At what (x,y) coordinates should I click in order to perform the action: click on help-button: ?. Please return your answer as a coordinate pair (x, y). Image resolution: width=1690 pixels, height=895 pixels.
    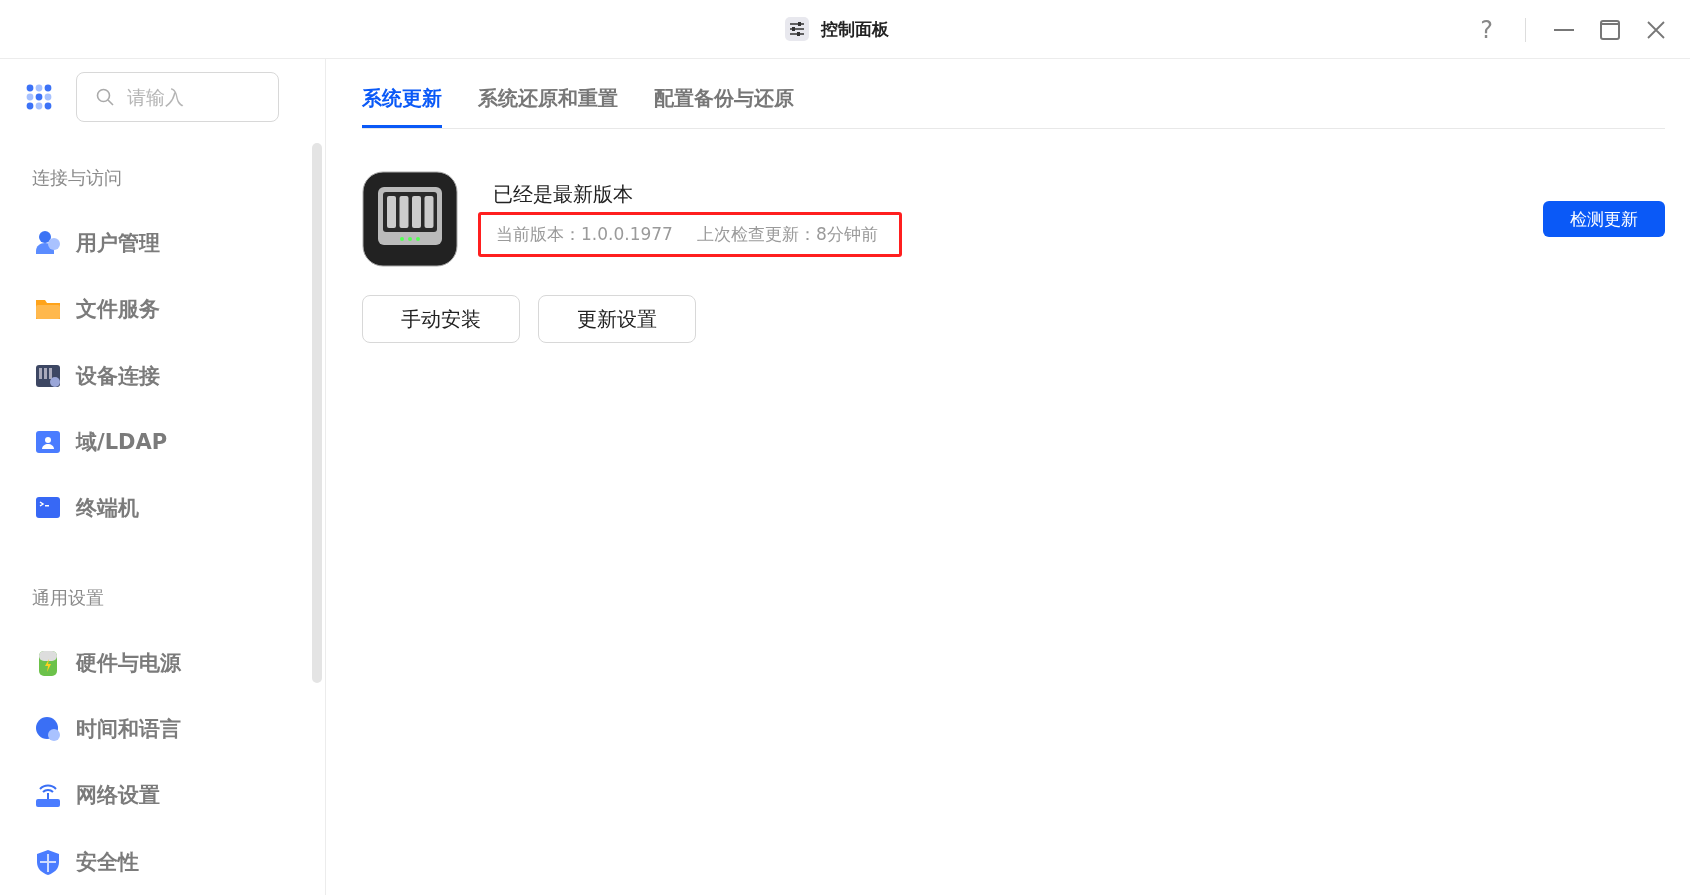
    Looking at the image, I should click on (1486, 29).